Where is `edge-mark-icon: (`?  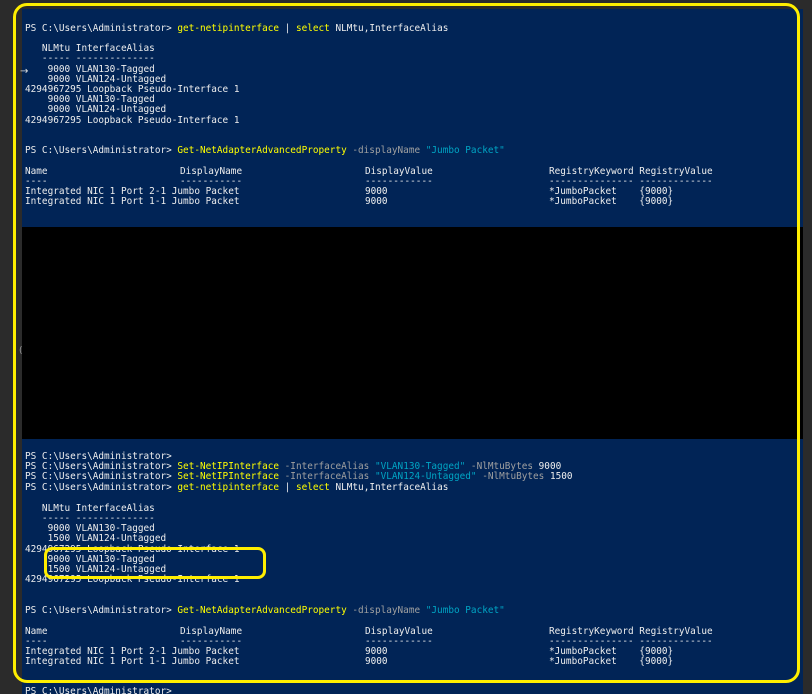
edge-mark-icon: ( is located at coordinates (21, 351).